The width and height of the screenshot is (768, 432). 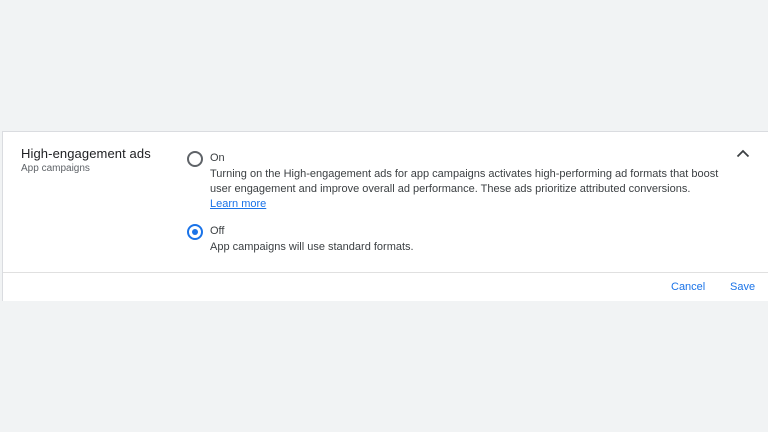 I want to click on option-off-label: Off, so click(x=217, y=231).